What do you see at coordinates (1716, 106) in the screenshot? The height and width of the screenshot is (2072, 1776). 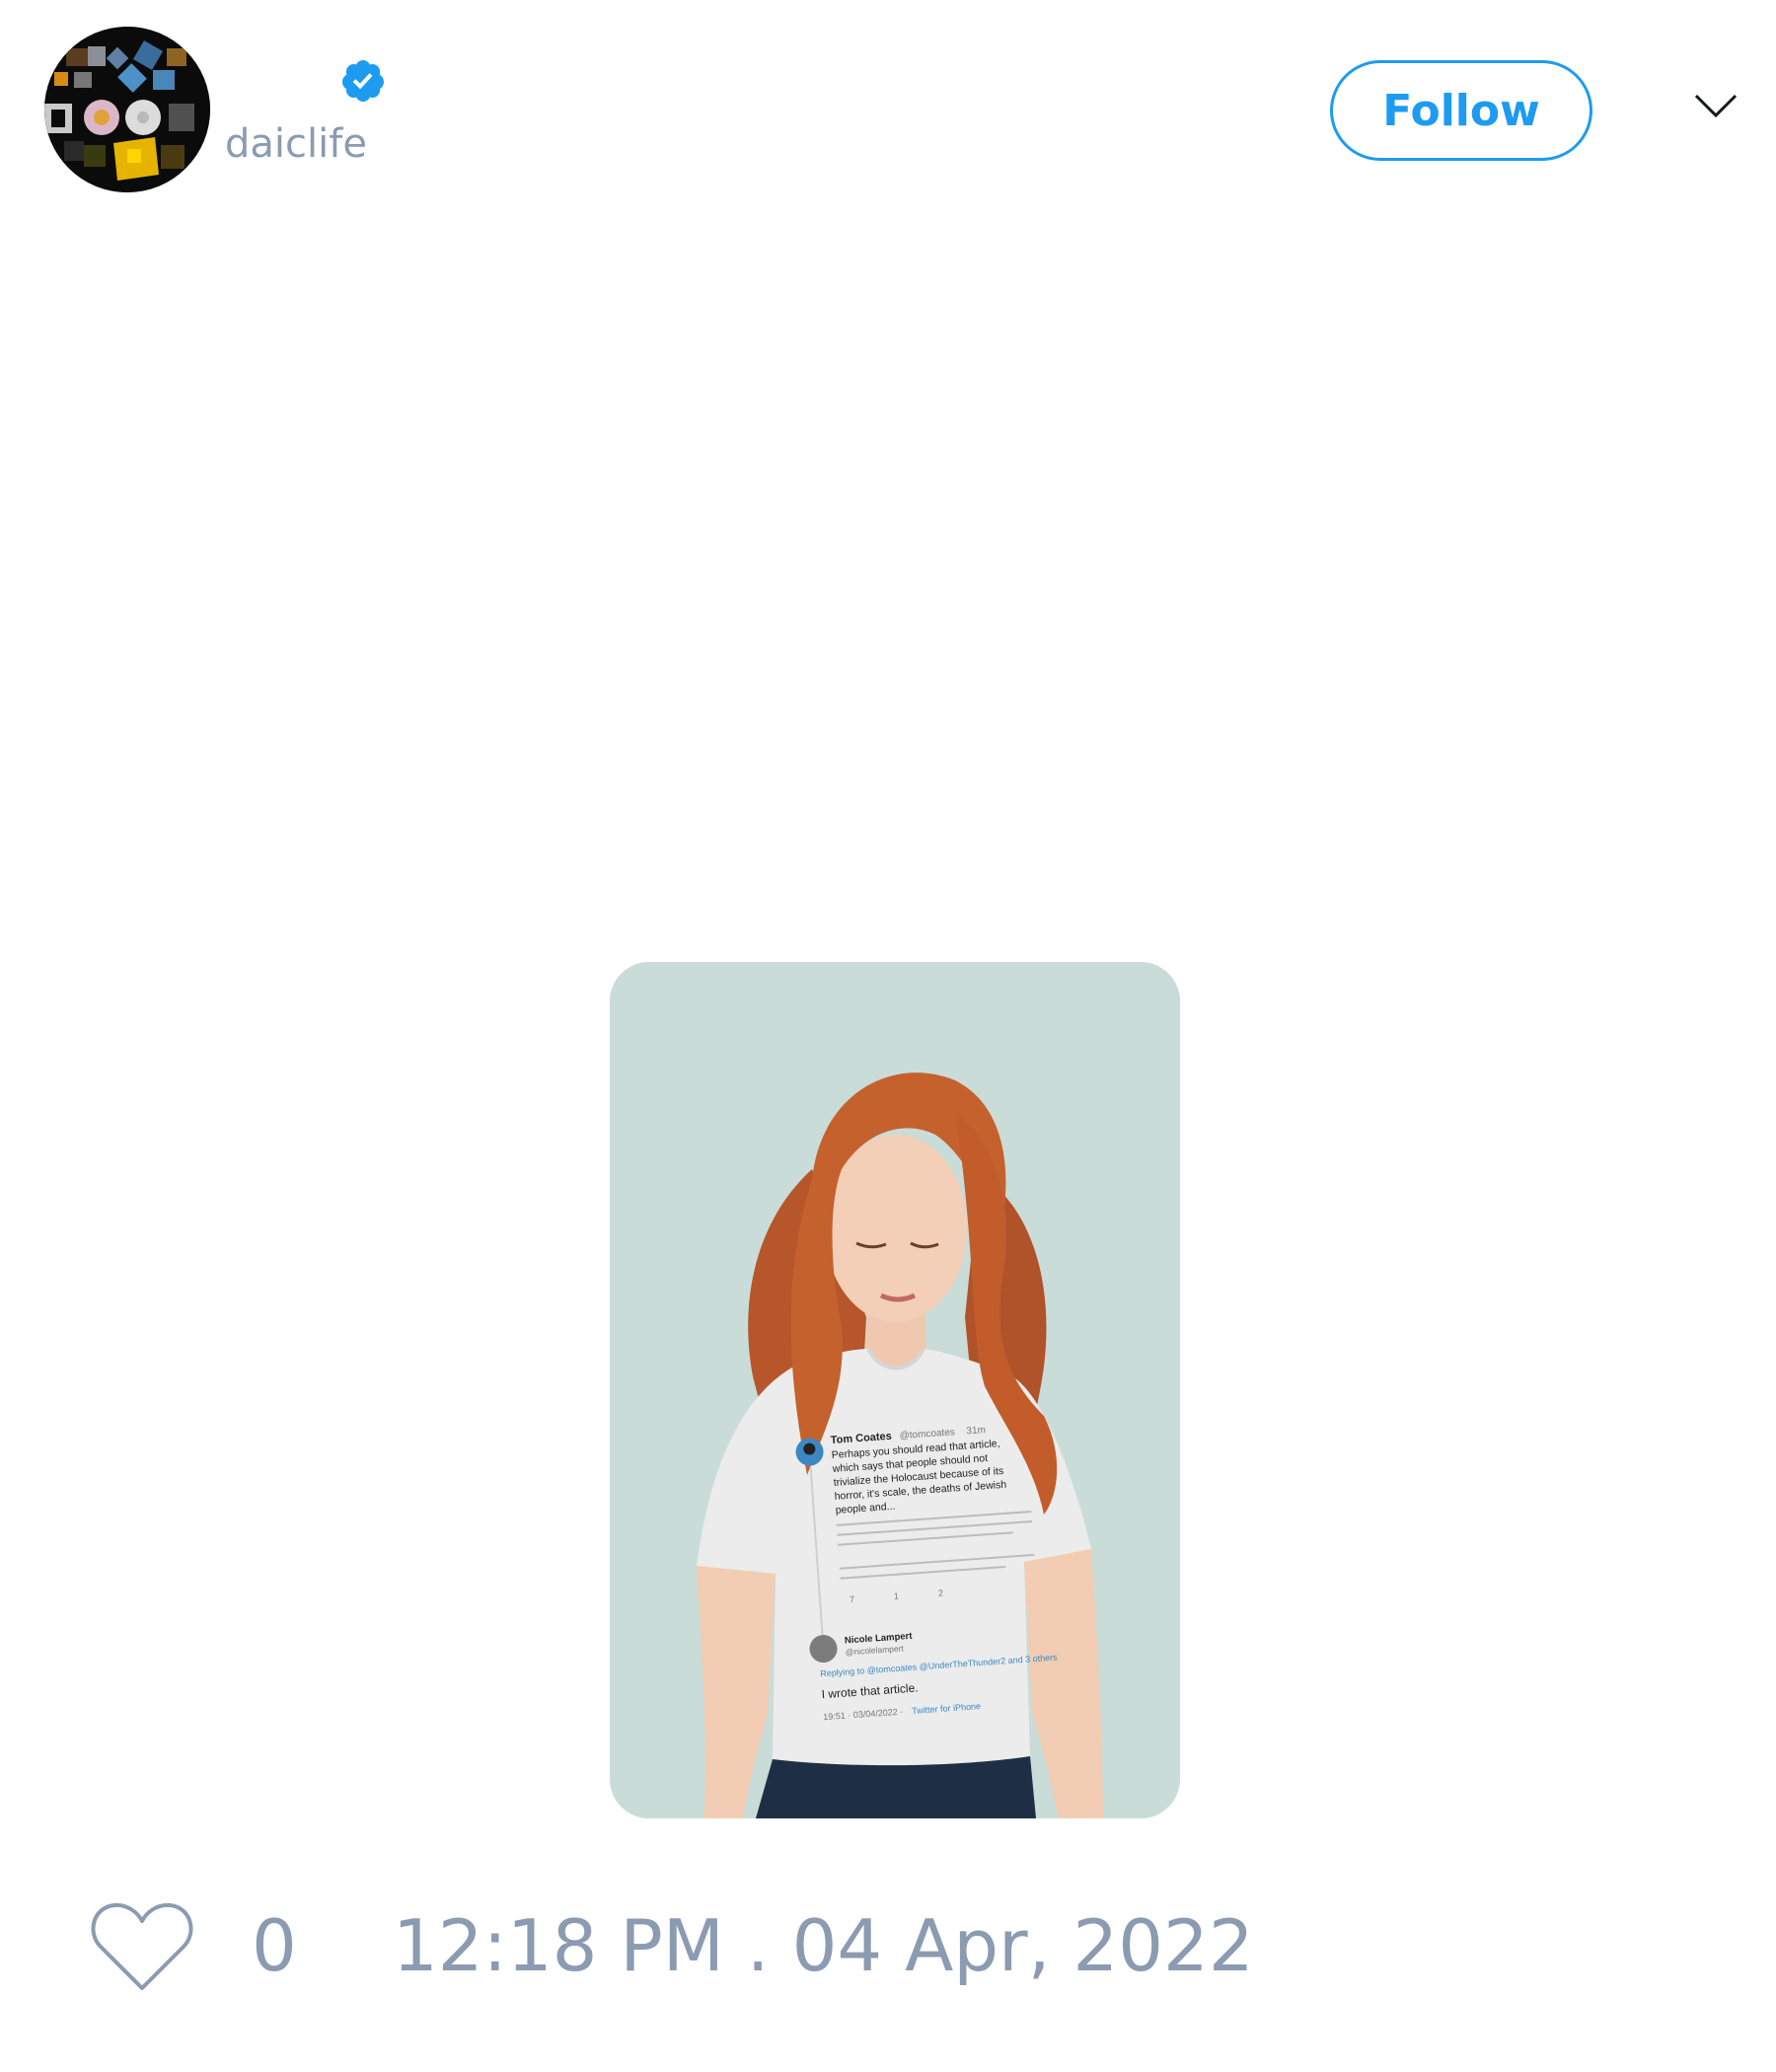 I see `chevron-down-icon` at bounding box center [1716, 106].